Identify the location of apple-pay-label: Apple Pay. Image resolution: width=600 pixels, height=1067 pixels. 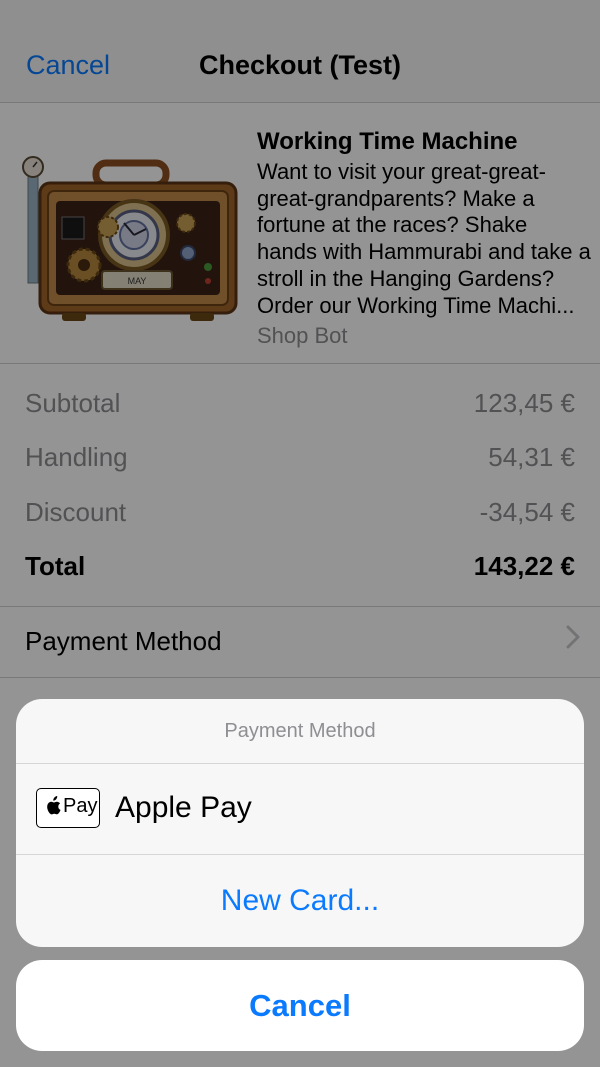
(183, 807).